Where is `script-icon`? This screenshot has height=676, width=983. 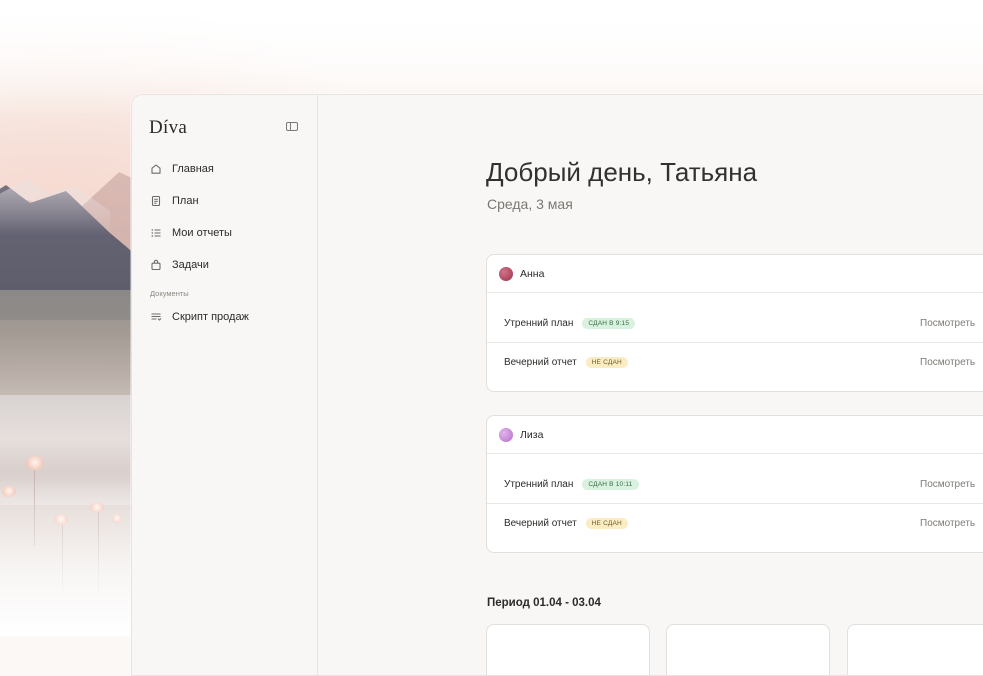
script-icon is located at coordinates (156, 317).